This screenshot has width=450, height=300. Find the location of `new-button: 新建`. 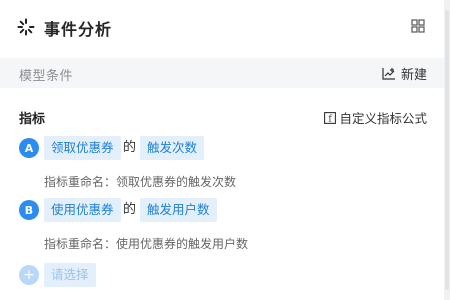

new-button: 新建 is located at coordinates (404, 73).